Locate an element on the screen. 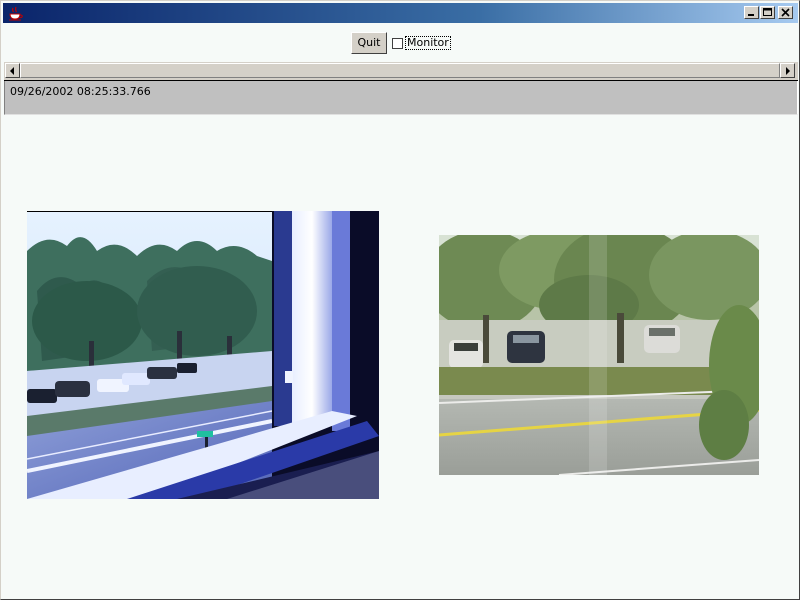 This screenshot has height=600, width=800. toolbar: Quit Monitor is located at coordinates (401, 43).